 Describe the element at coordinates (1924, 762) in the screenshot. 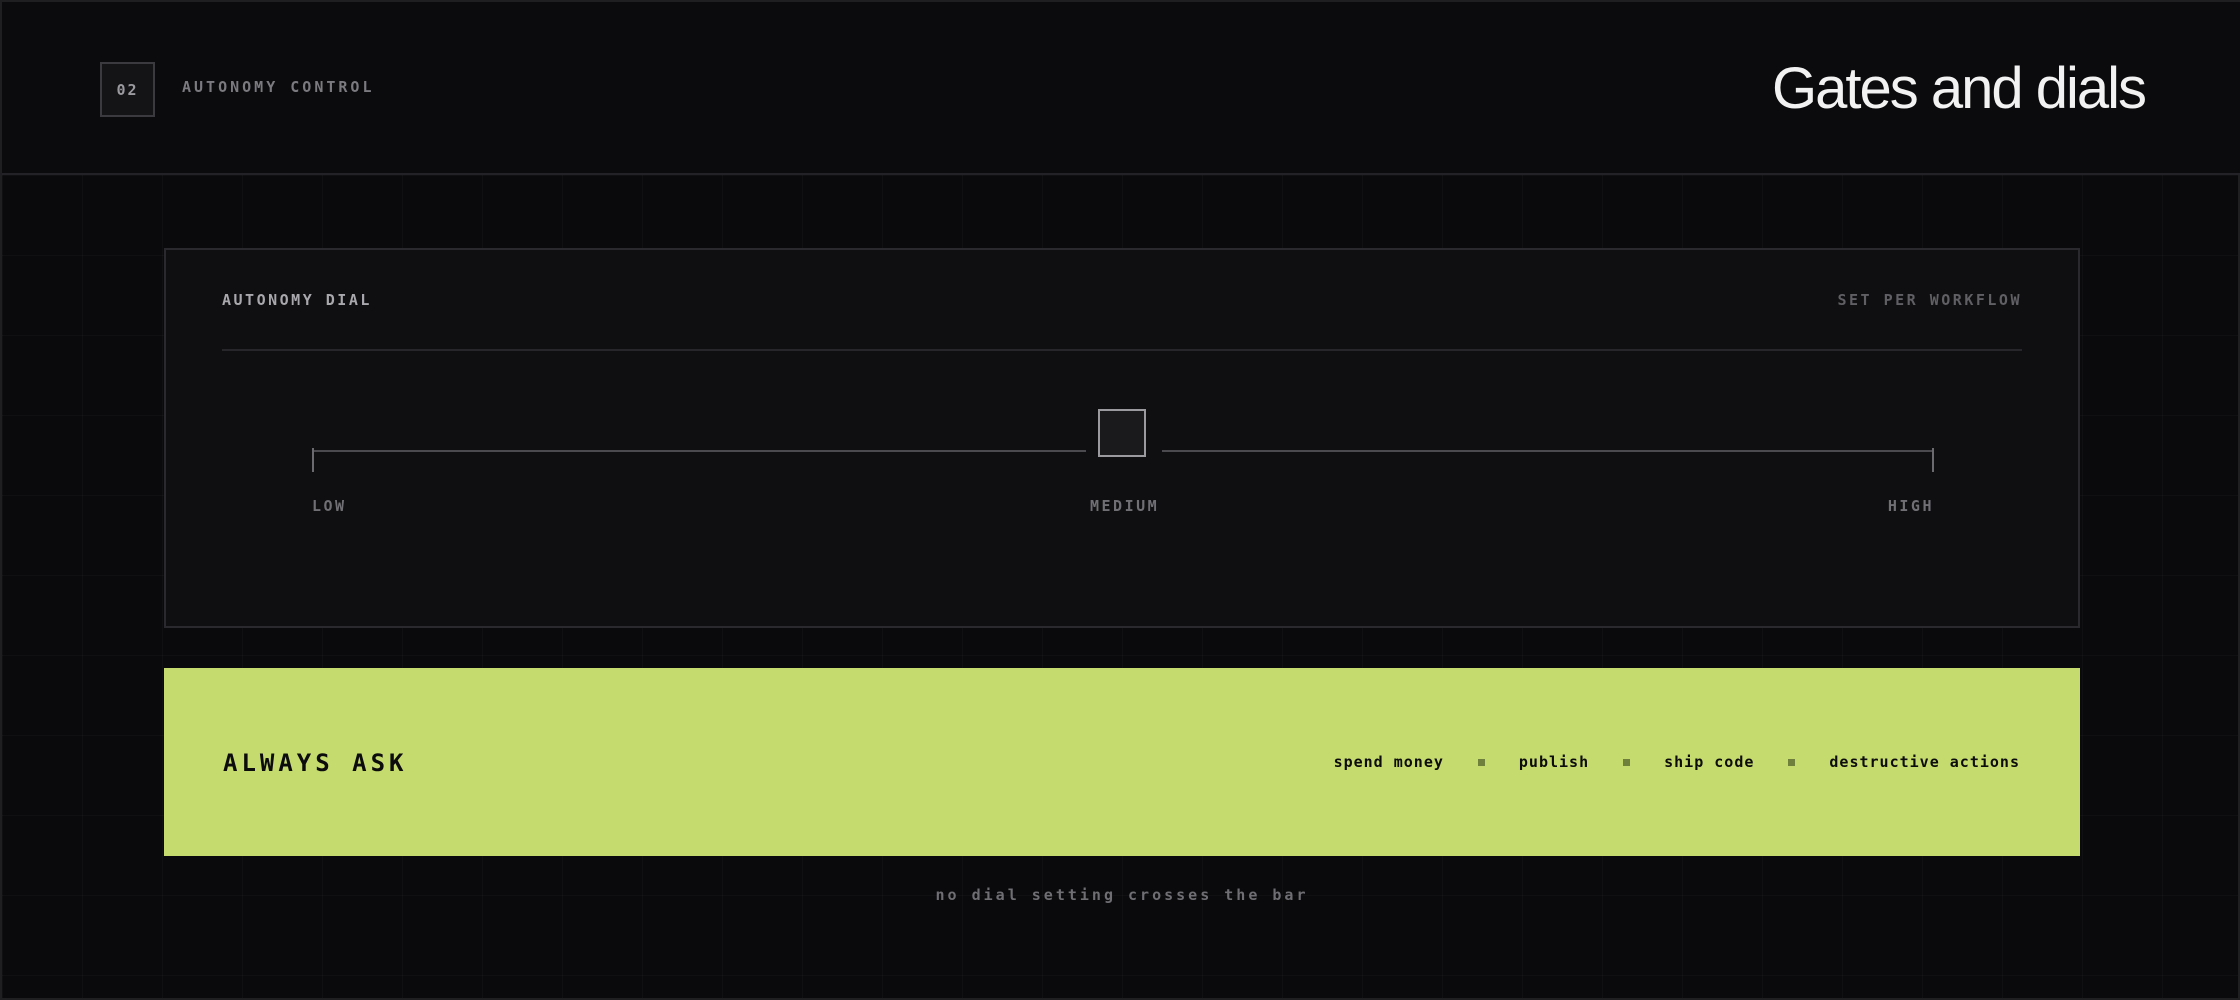

I see `gate-item-destructive-actions: destructive actions` at that location.